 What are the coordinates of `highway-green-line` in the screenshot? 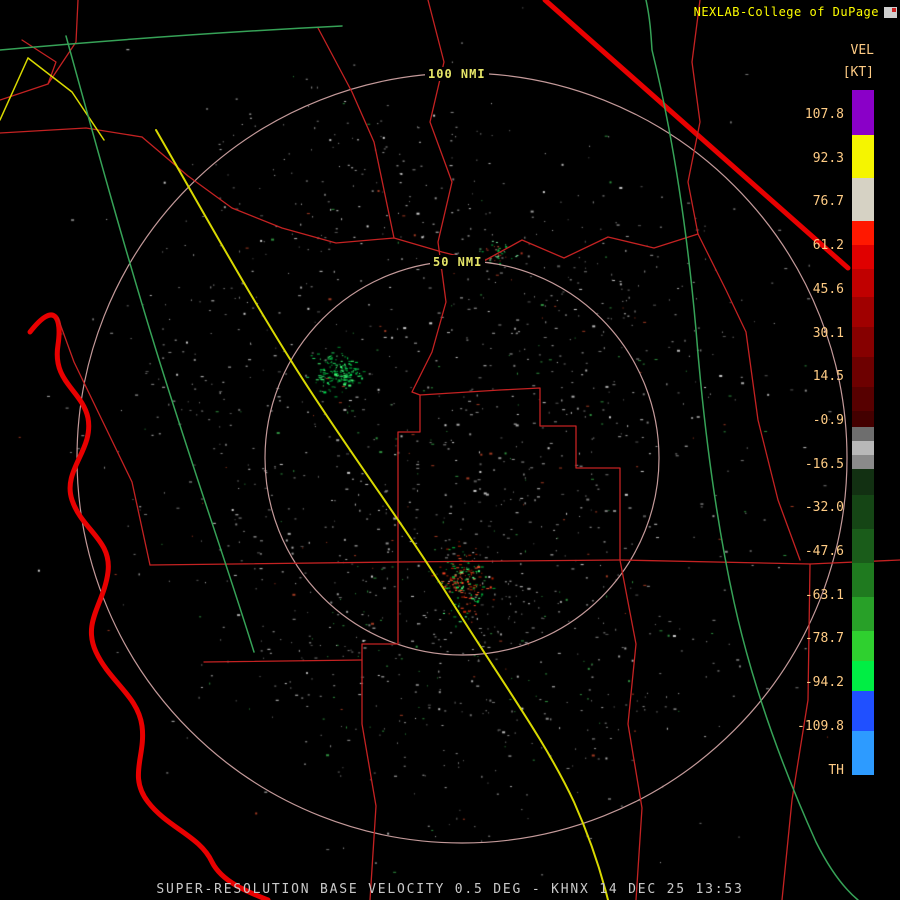 It's located at (171, 38).